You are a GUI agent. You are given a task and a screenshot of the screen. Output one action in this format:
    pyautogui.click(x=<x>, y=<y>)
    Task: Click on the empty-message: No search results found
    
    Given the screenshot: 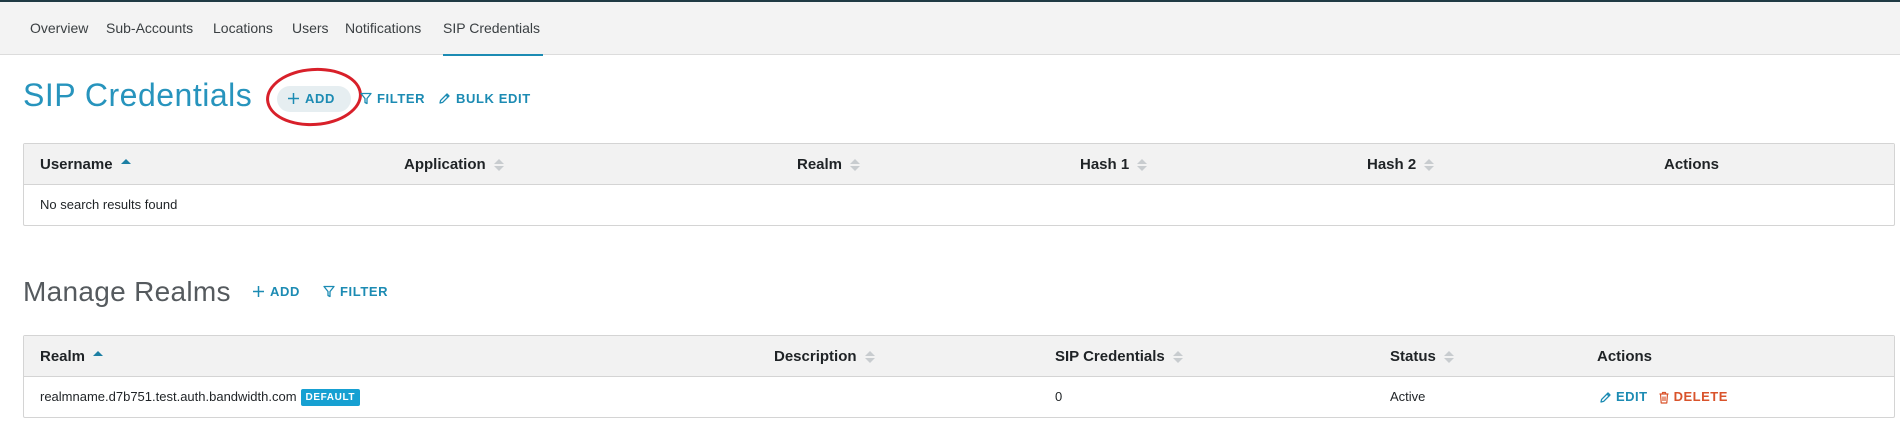 What is the action you would take?
    pyautogui.click(x=109, y=204)
    